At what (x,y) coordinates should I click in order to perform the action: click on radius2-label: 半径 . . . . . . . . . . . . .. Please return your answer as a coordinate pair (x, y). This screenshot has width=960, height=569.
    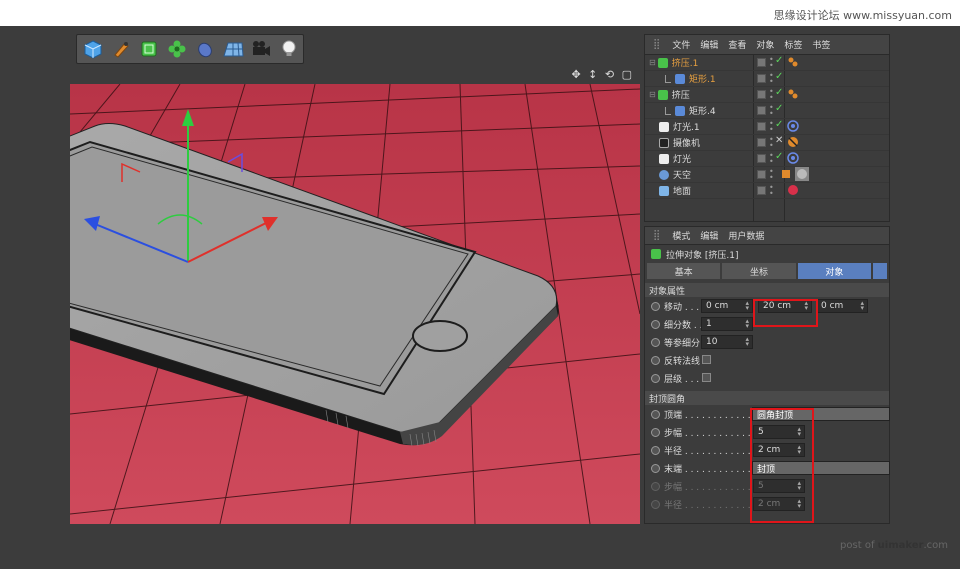
    Looking at the image, I should click on (710, 505).